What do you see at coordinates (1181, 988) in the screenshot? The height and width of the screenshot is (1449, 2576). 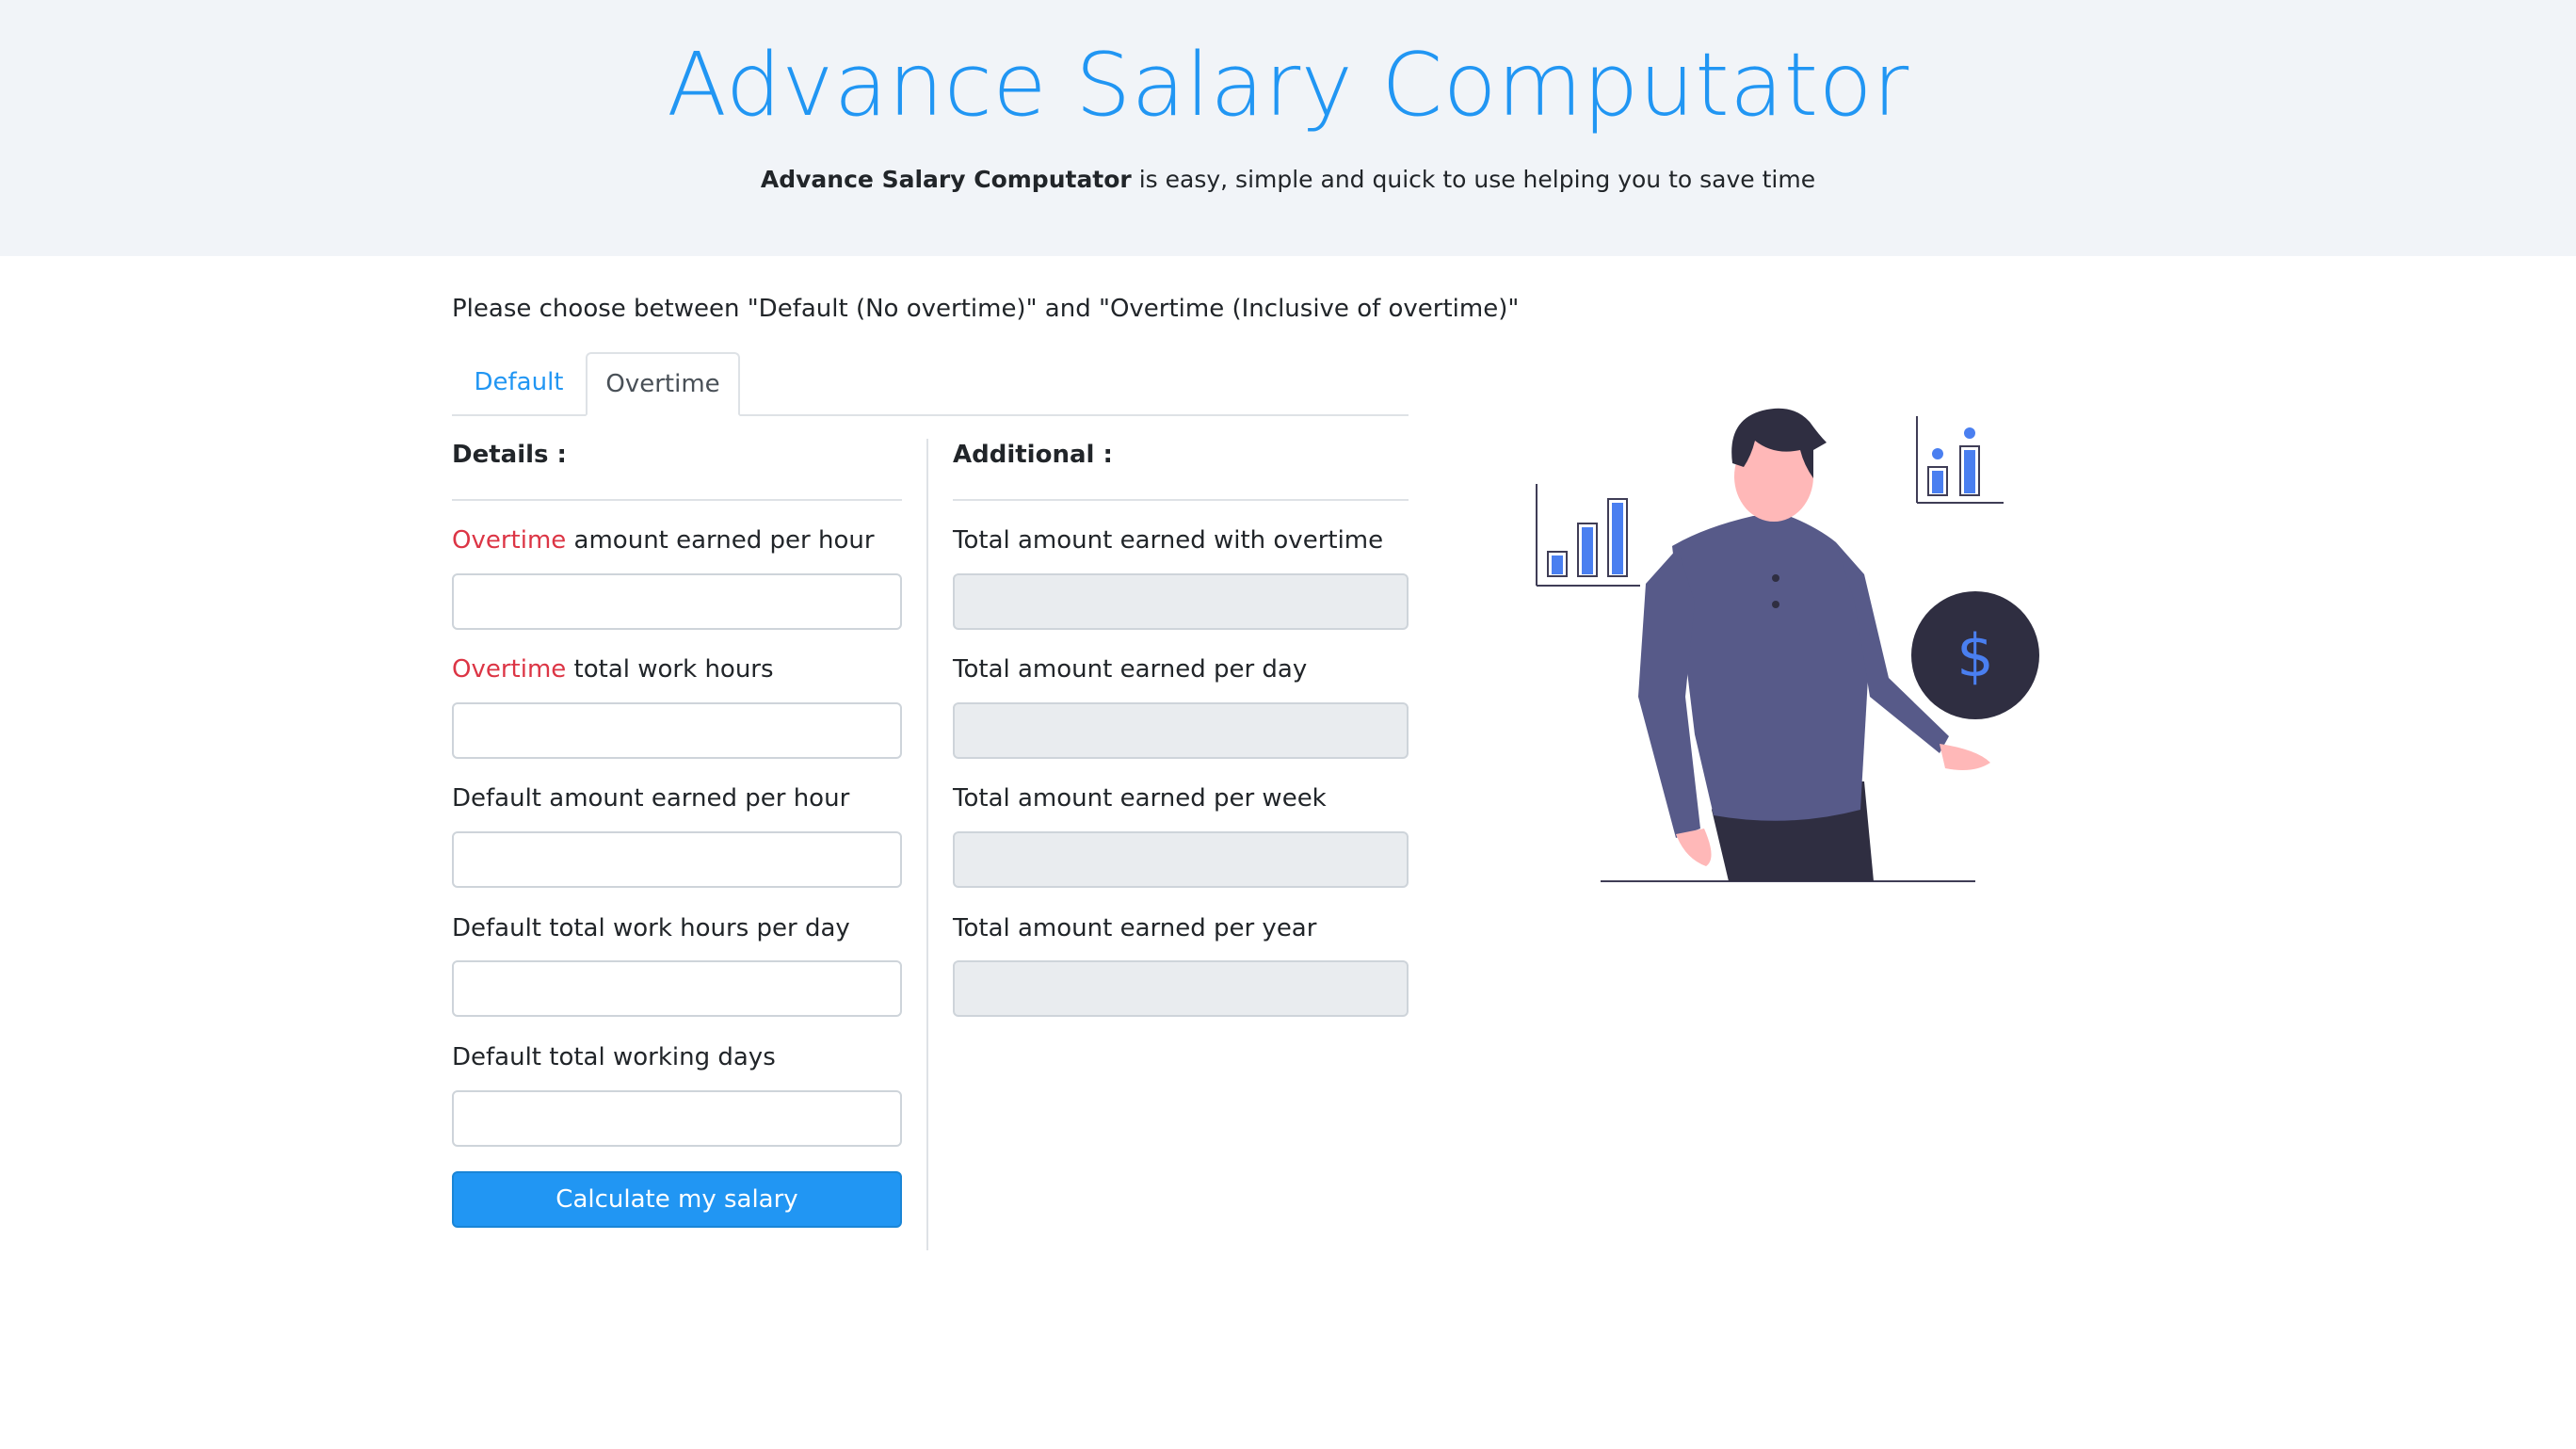 I see `total-per-year-output` at bounding box center [1181, 988].